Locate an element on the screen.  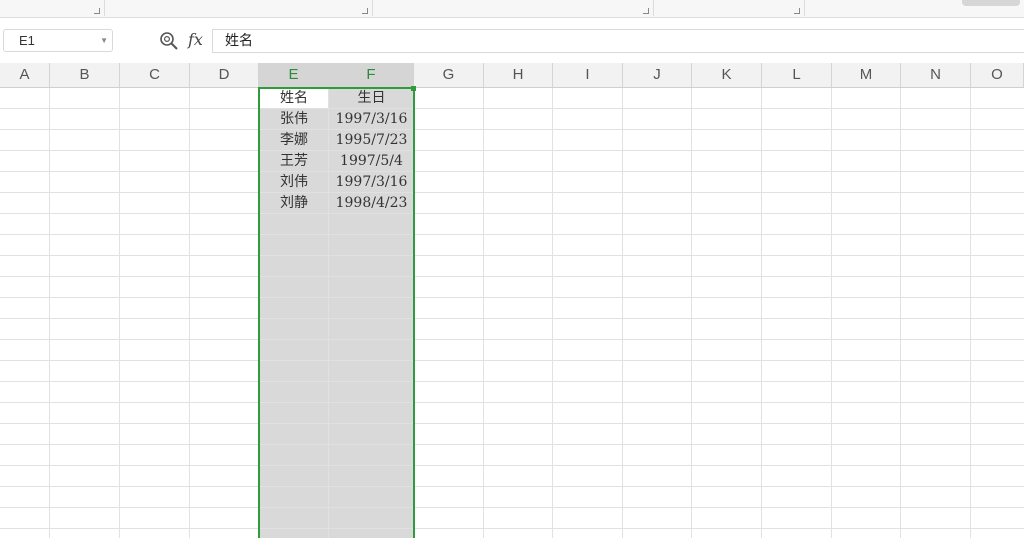
fx-icon: fx is located at coordinates (195, 40).